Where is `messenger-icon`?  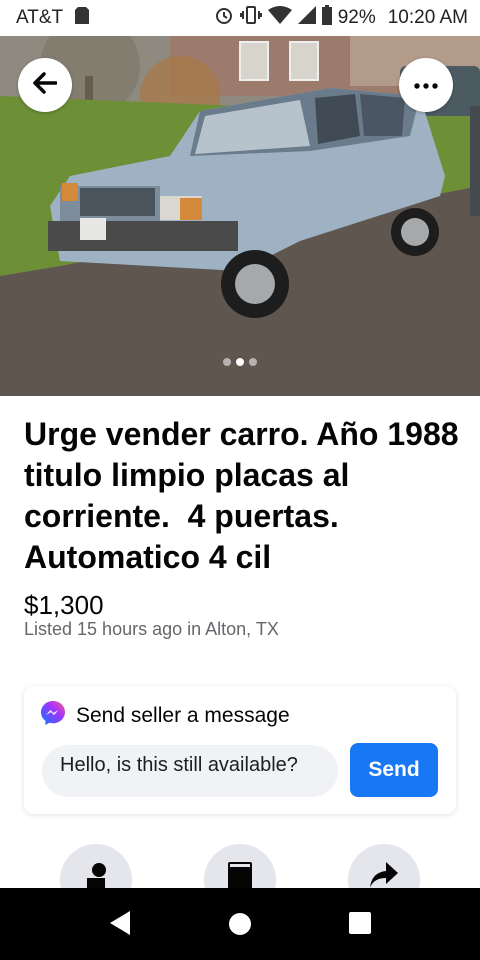
messenger-icon is located at coordinates (53, 715).